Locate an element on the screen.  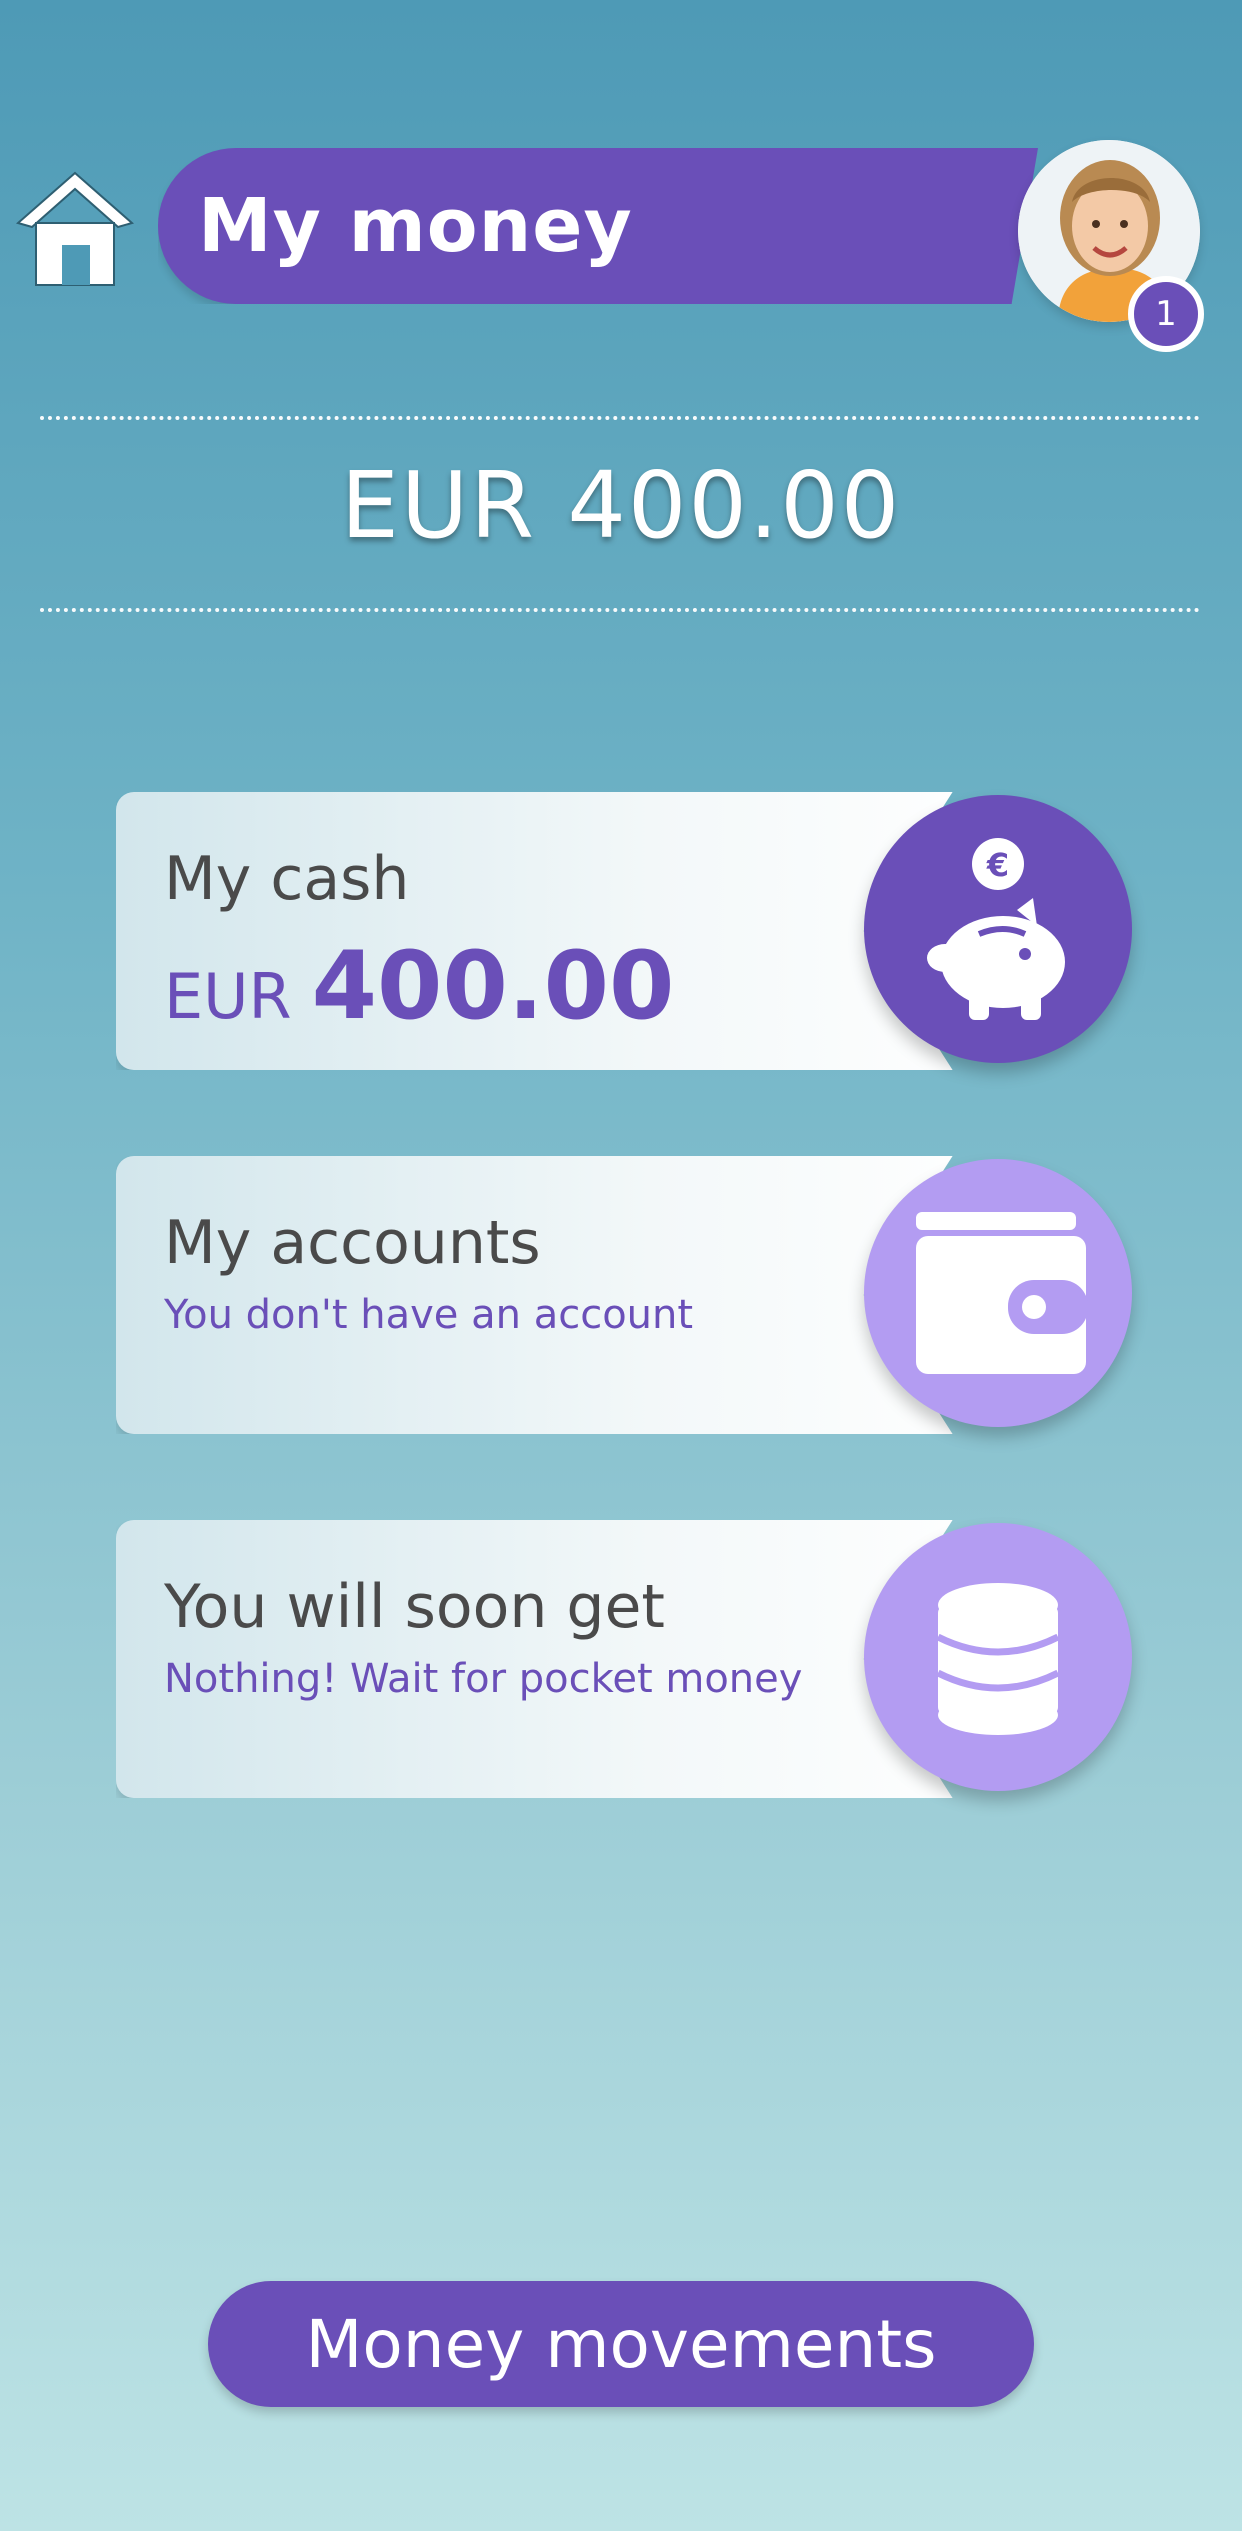
home-icon is located at coordinates (75, 228).